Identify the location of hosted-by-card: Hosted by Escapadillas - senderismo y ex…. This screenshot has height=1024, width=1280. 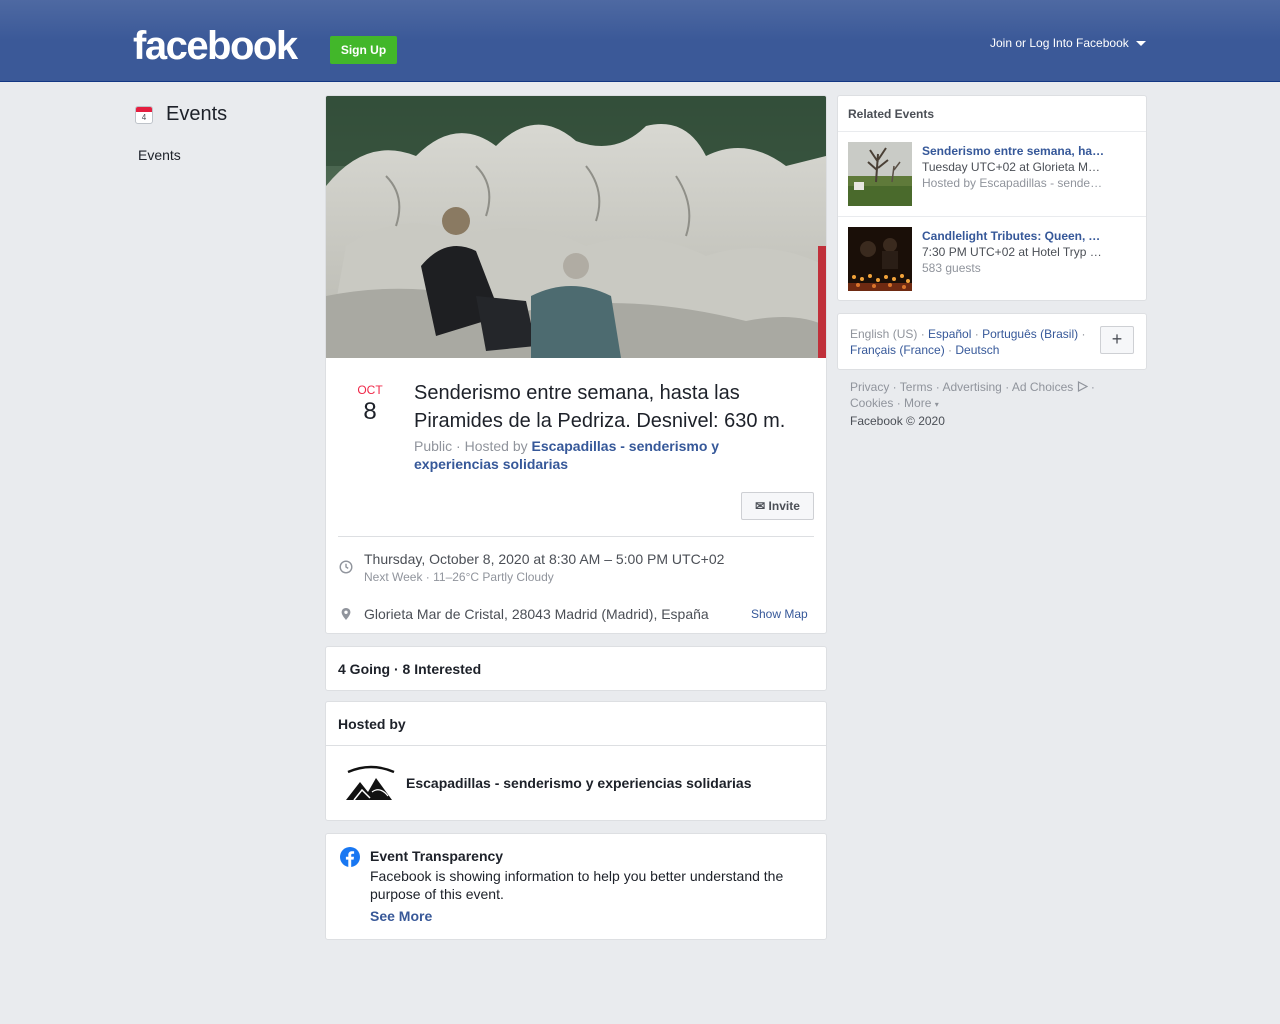
(576, 761).